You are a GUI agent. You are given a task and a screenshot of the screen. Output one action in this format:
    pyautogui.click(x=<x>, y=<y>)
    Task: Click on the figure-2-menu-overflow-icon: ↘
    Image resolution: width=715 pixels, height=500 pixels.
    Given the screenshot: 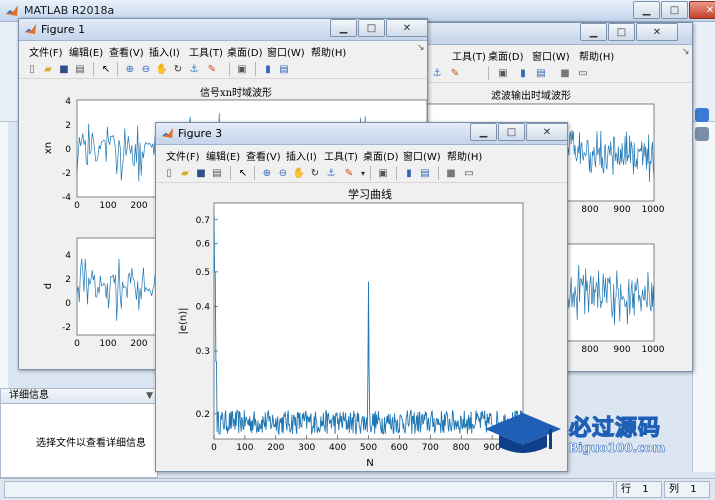 What is the action you would take?
    pyautogui.click(x=686, y=52)
    